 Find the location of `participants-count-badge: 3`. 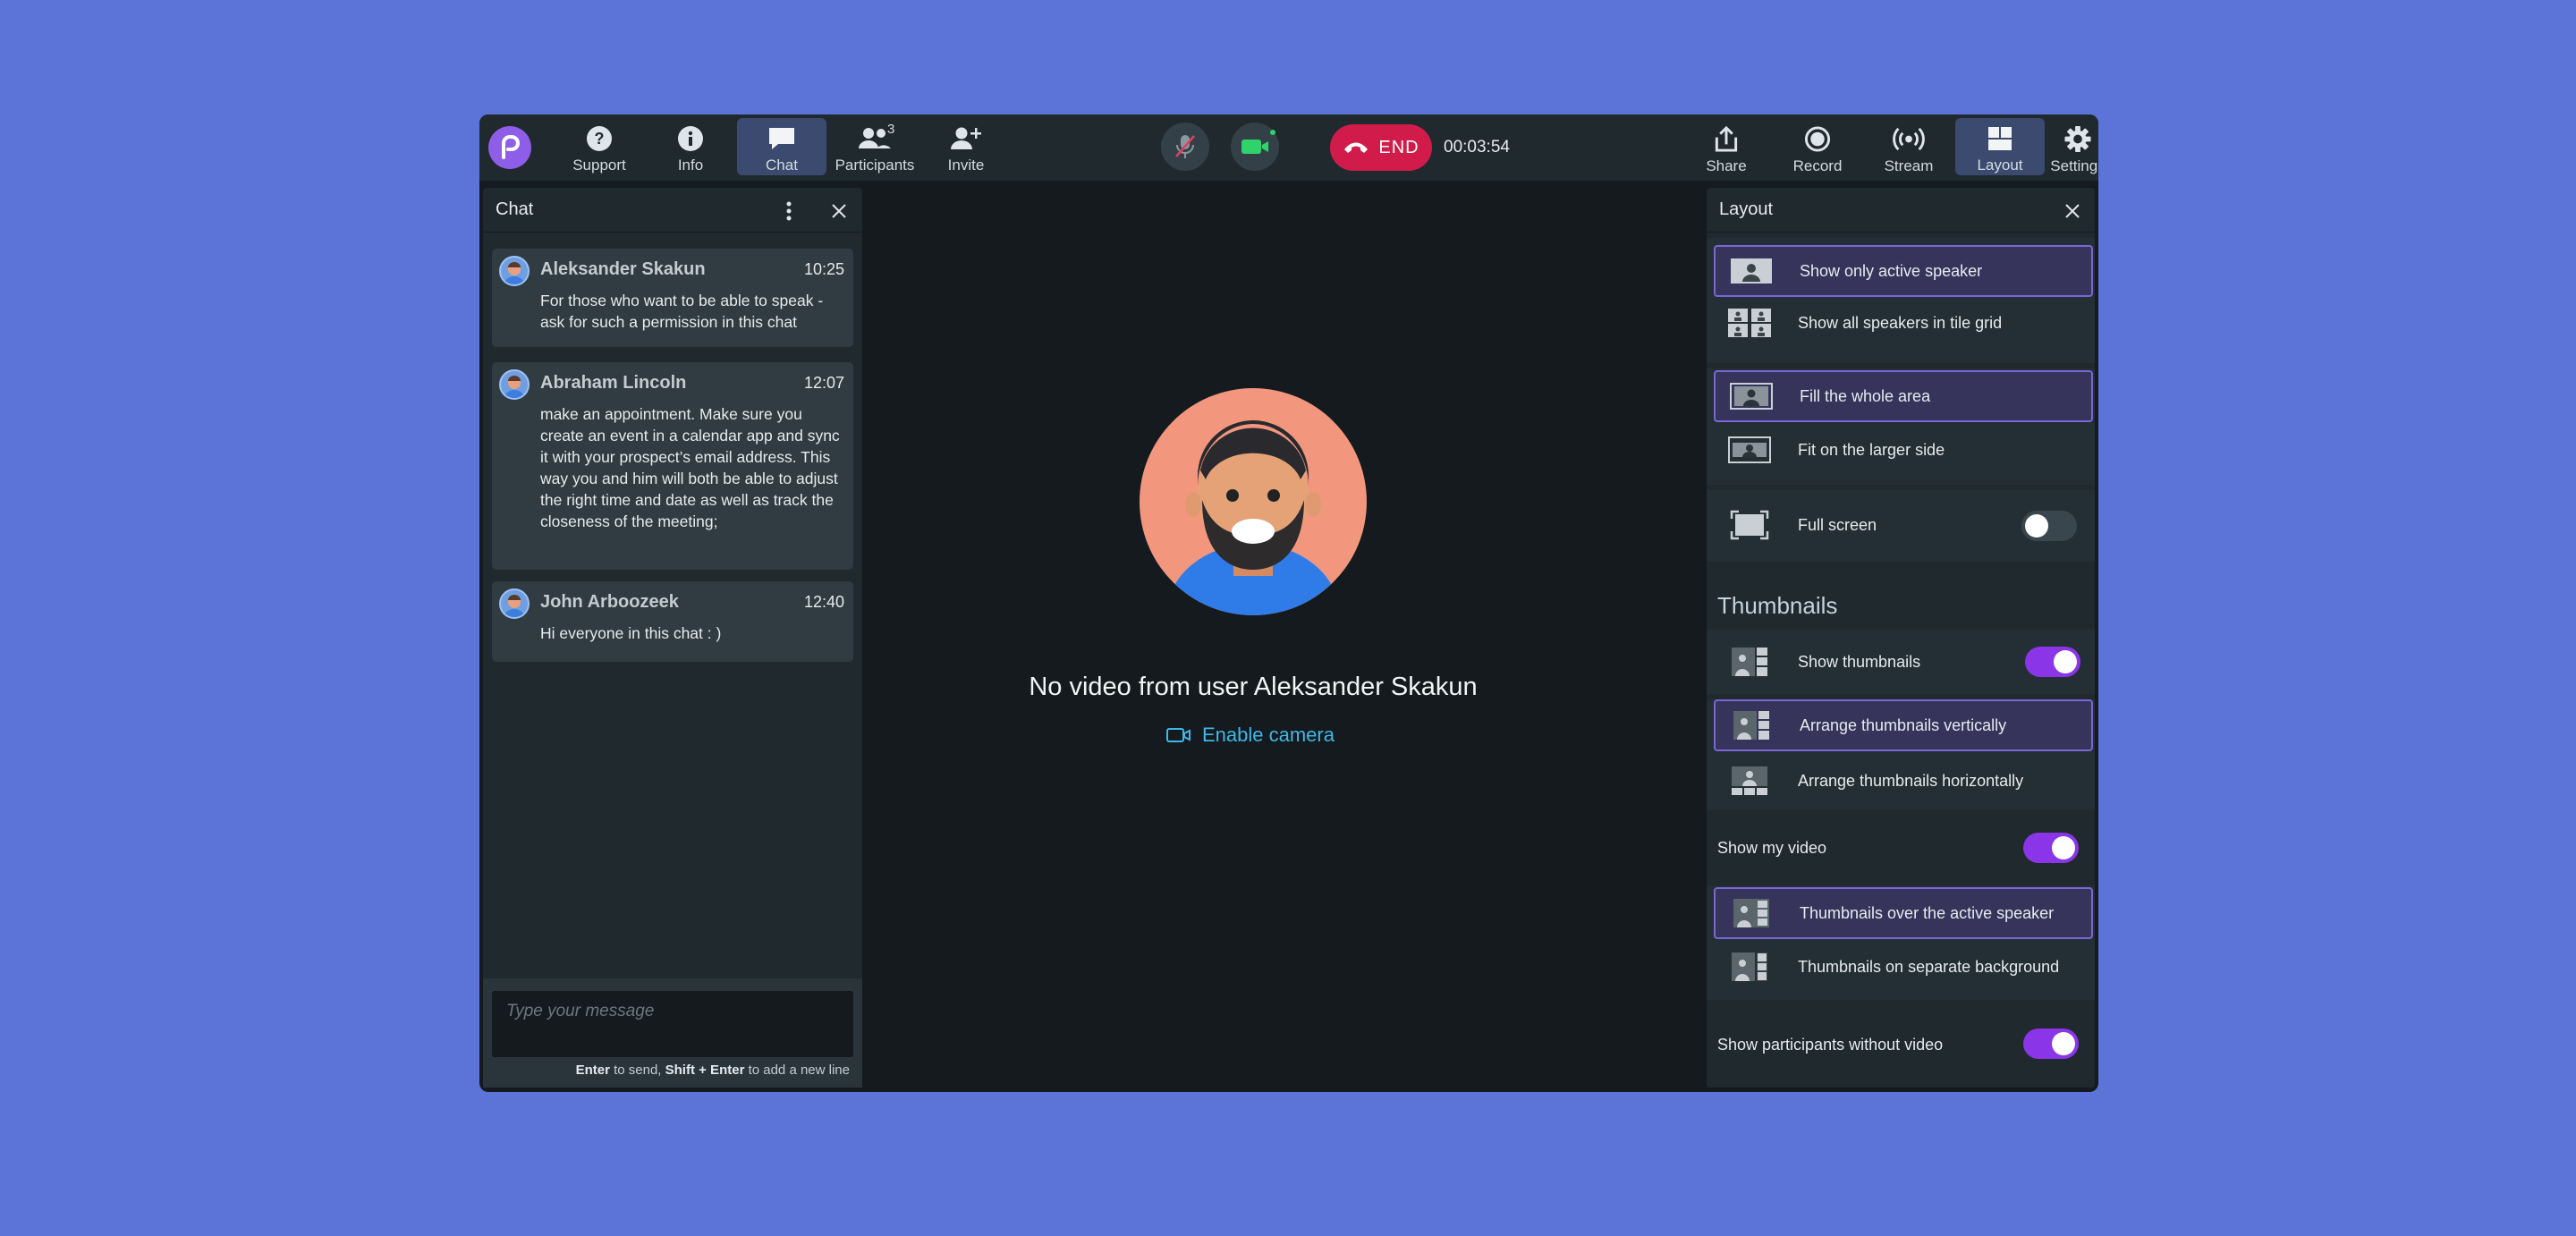

participants-count-badge: 3 is located at coordinates (891, 129).